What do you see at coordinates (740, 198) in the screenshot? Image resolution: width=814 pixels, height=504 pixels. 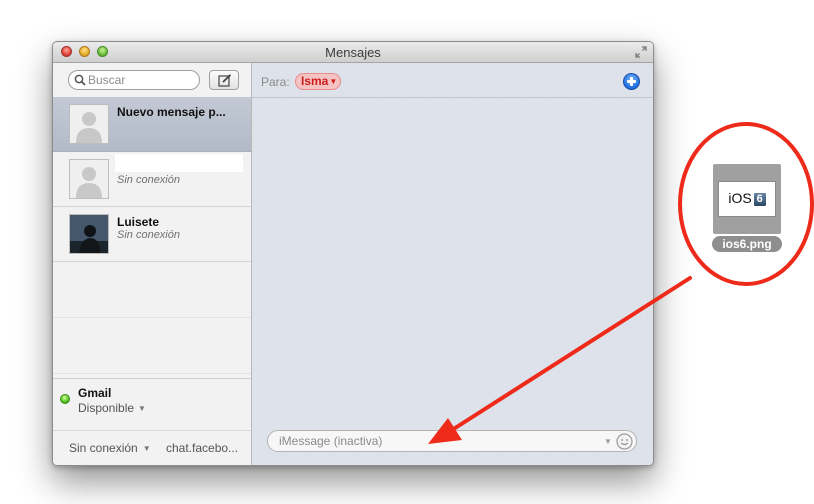 I see `file-thumbnail-label: iOS` at bounding box center [740, 198].